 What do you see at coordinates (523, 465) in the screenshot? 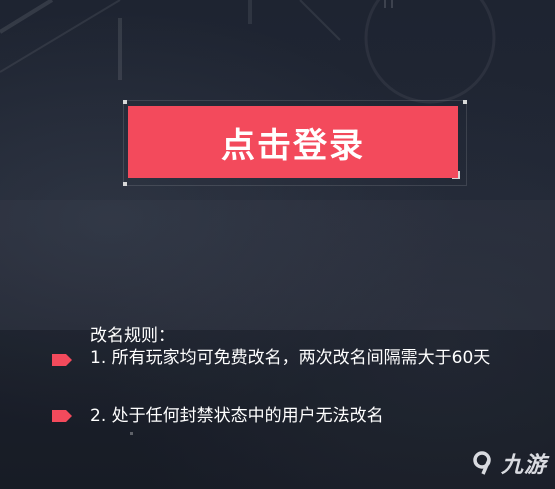
I see `logo-text: 九游` at bounding box center [523, 465].